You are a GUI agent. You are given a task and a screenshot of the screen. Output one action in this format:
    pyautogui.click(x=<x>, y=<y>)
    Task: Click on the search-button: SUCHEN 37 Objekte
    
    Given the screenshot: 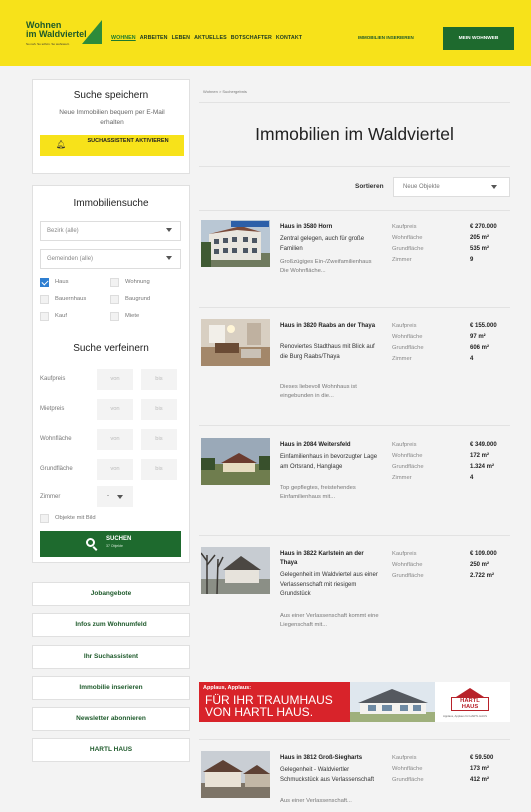 What is the action you would take?
    pyautogui.click(x=110, y=544)
    